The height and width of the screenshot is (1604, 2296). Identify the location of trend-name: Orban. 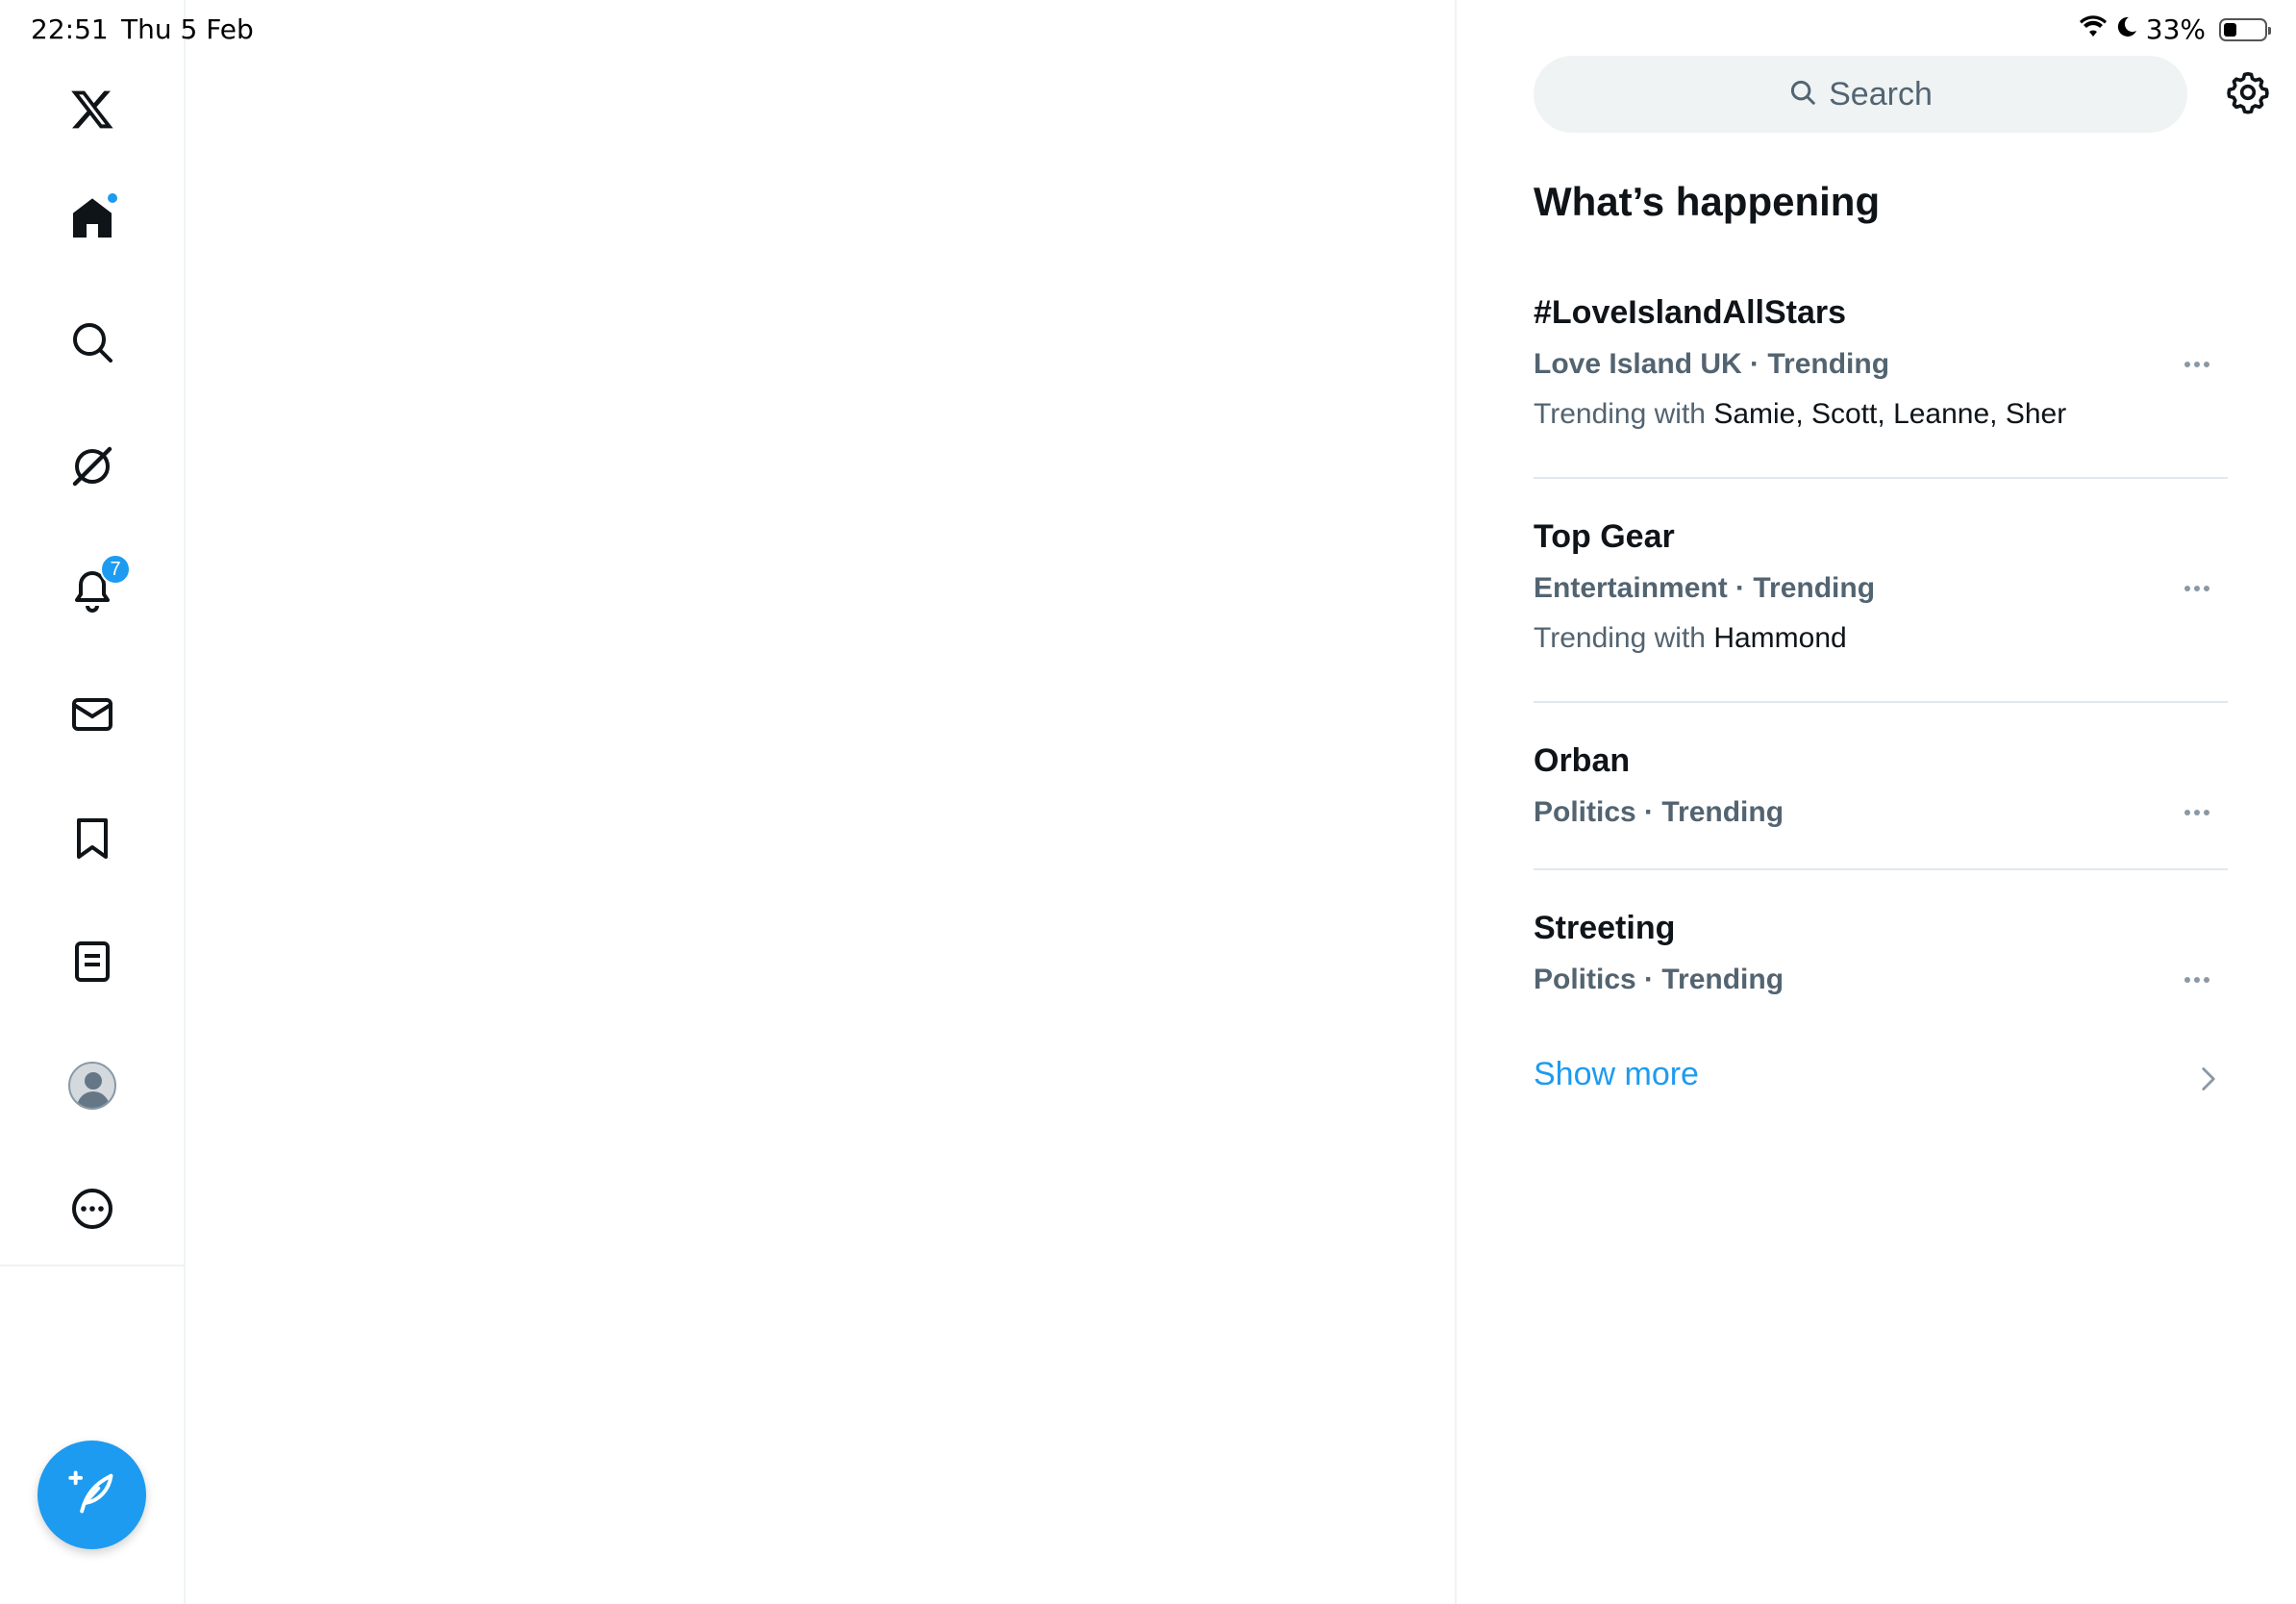
(1582, 760).